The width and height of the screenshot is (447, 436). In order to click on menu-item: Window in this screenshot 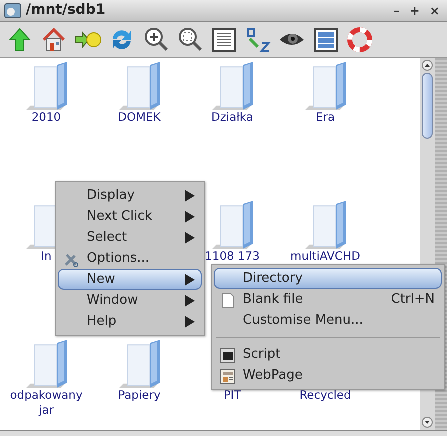, I will do `click(130, 300)`.